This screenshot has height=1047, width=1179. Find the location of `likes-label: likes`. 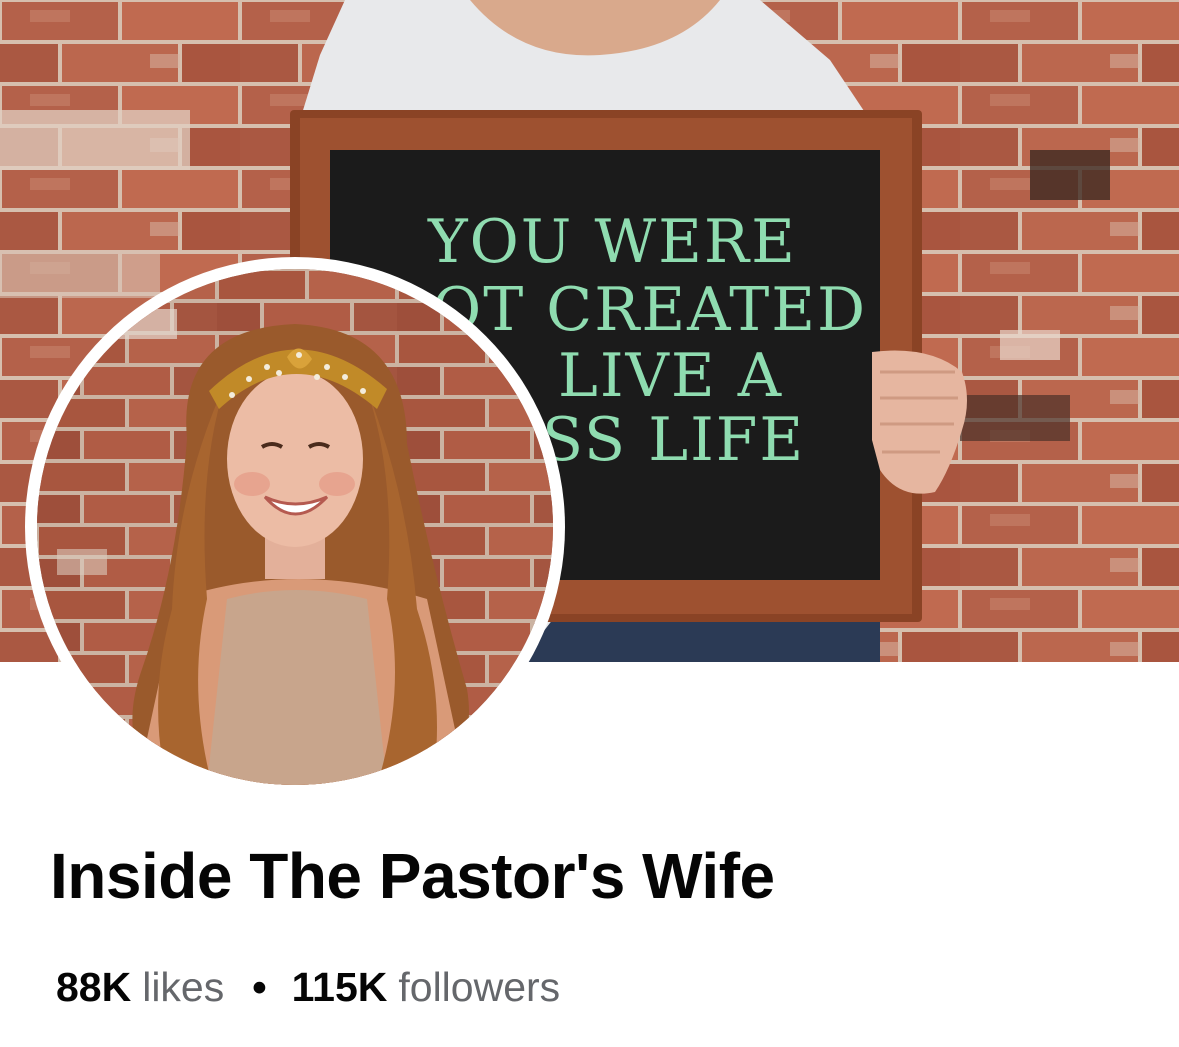

likes-label: likes is located at coordinates (183, 987).